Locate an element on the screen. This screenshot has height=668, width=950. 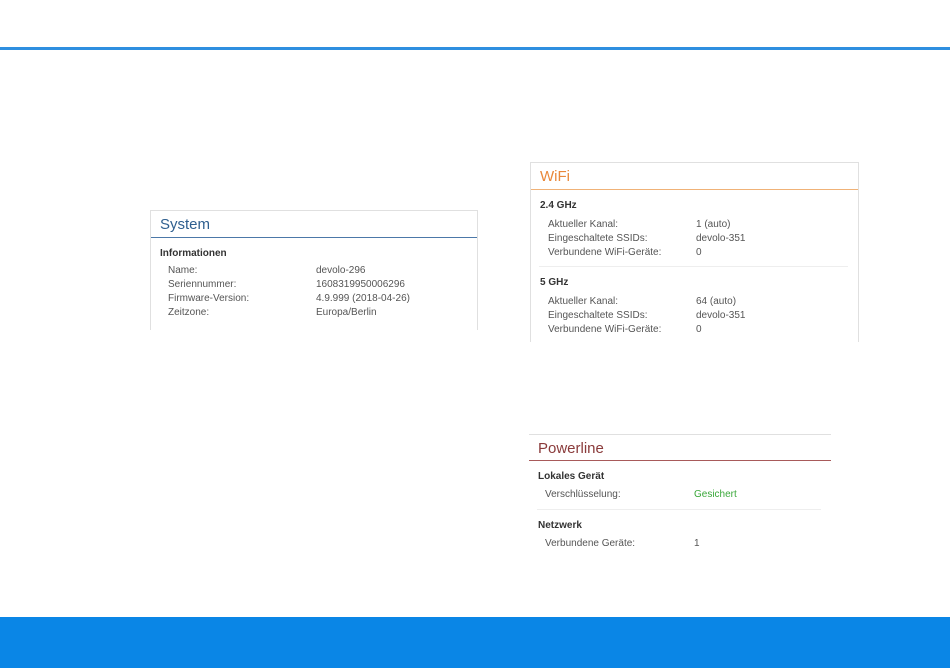
wifi-band-24-title: 2.4 GHz is located at coordinates (558, 205).